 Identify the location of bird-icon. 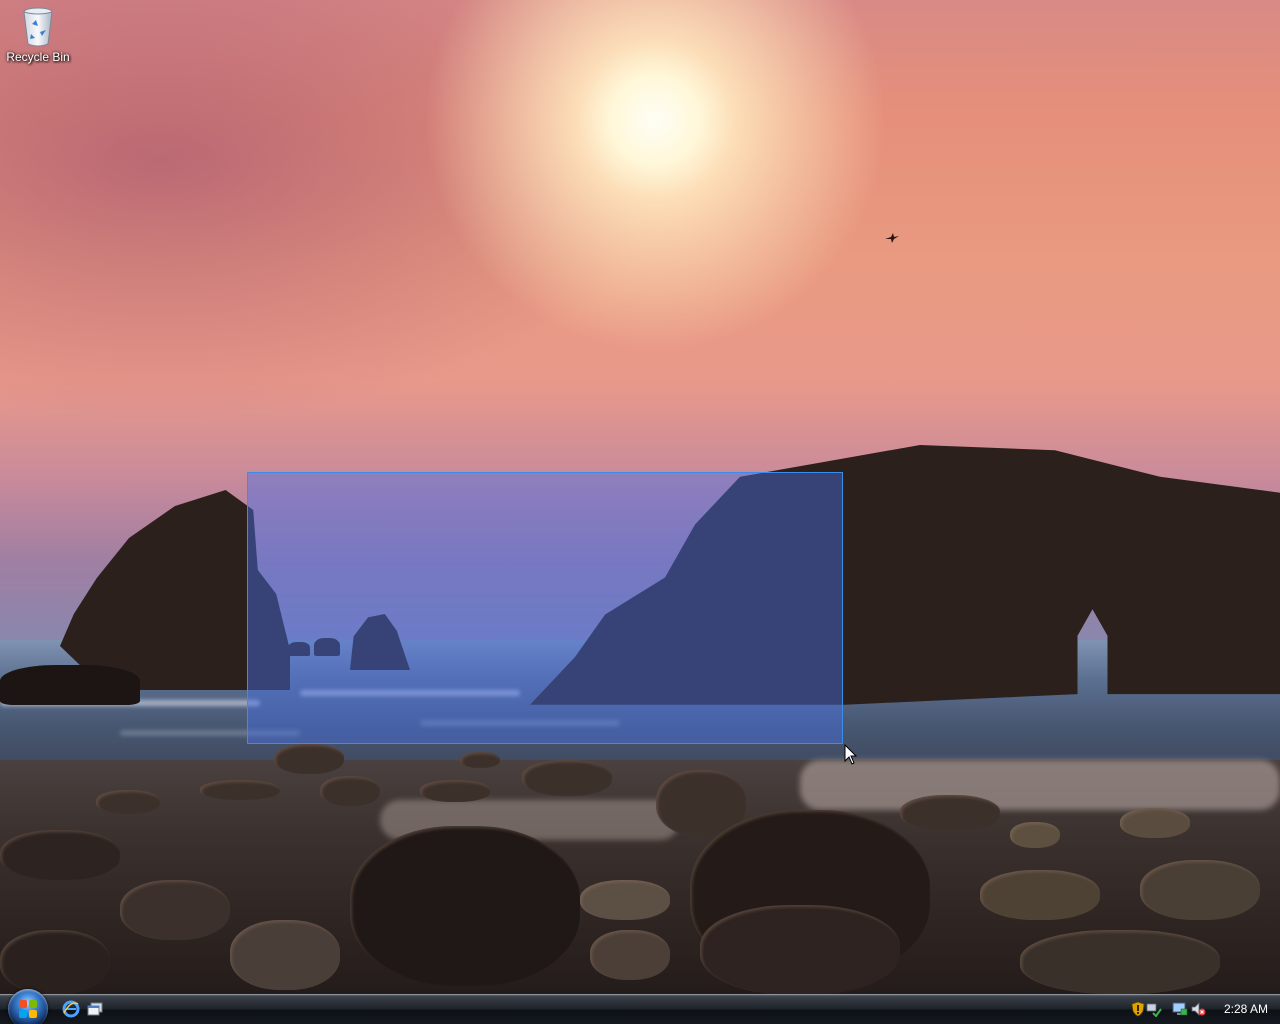
(892, 238).